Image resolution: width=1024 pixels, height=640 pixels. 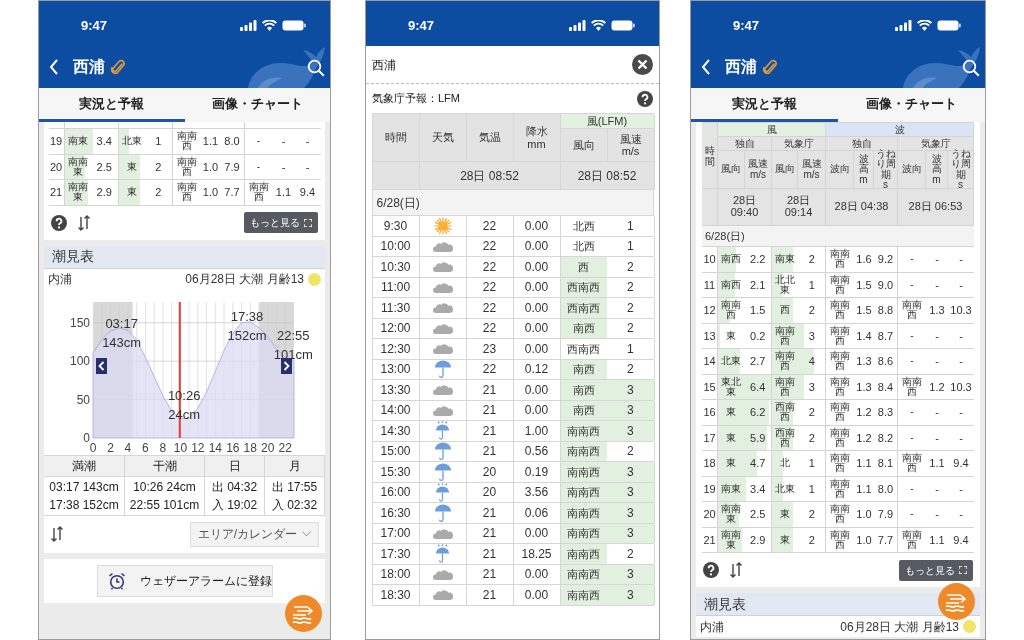 What do you see at coordinates (232, 192) in the screenshot?
I see `table-cell: 7.7` at bounding box center [232, 192].